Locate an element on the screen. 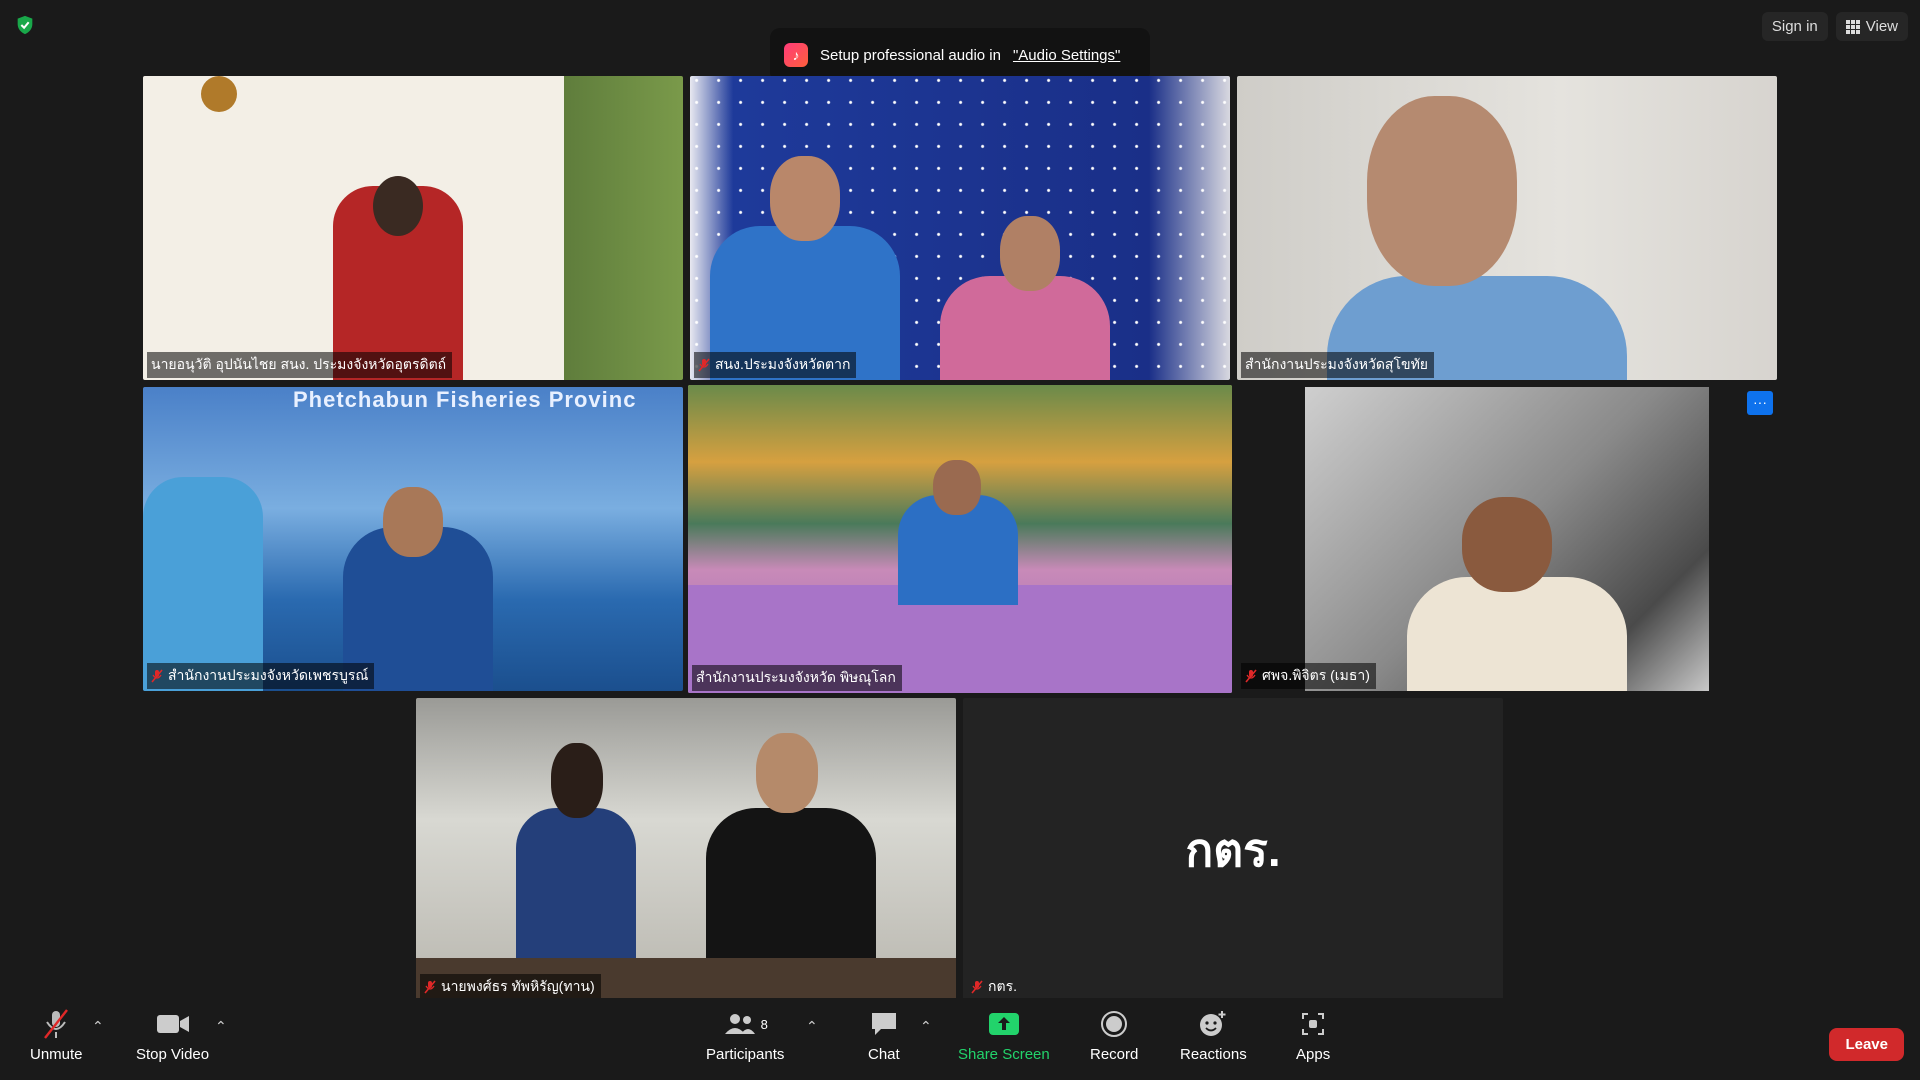 This screenshot has width=1920, height=1080. participants-count: 8 is located at coordinates (764, 1024).